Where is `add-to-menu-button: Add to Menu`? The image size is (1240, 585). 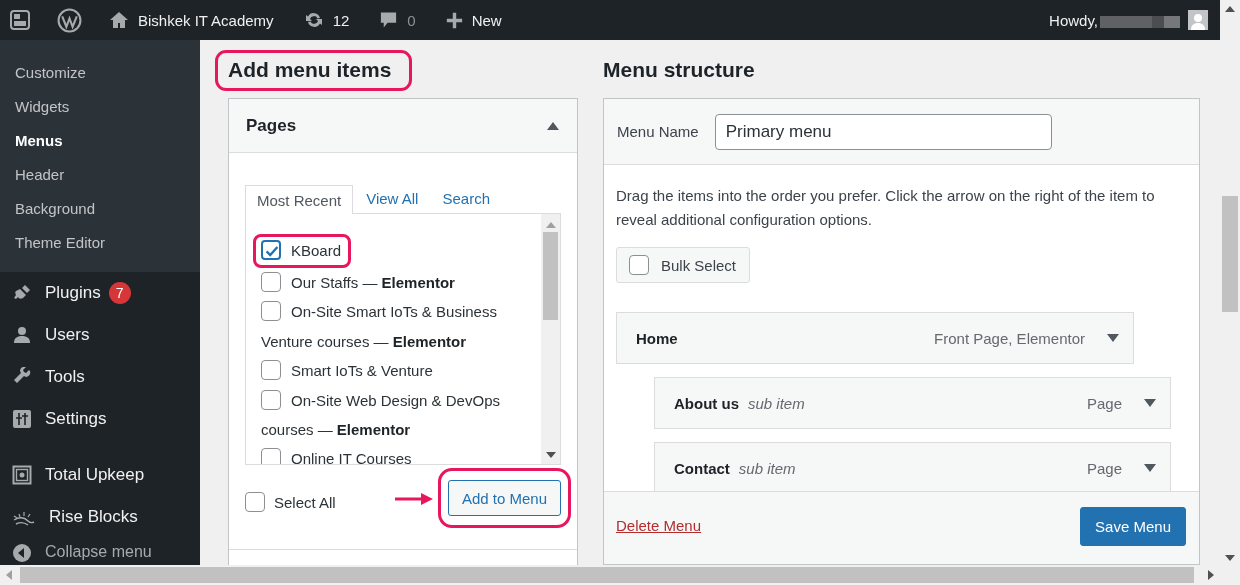
add-to-menu-button: Add to Menu is located at coordinates (504, 498).